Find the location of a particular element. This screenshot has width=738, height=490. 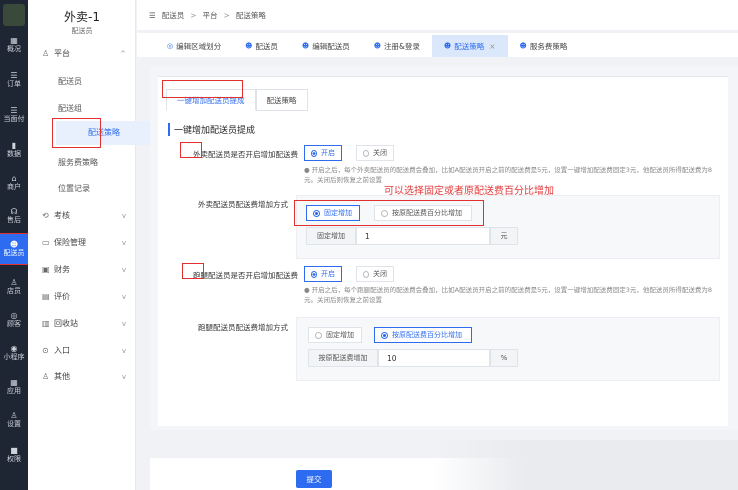

takeaway-enable-off-radio: 关闭 is located at coordinates (375, 153).